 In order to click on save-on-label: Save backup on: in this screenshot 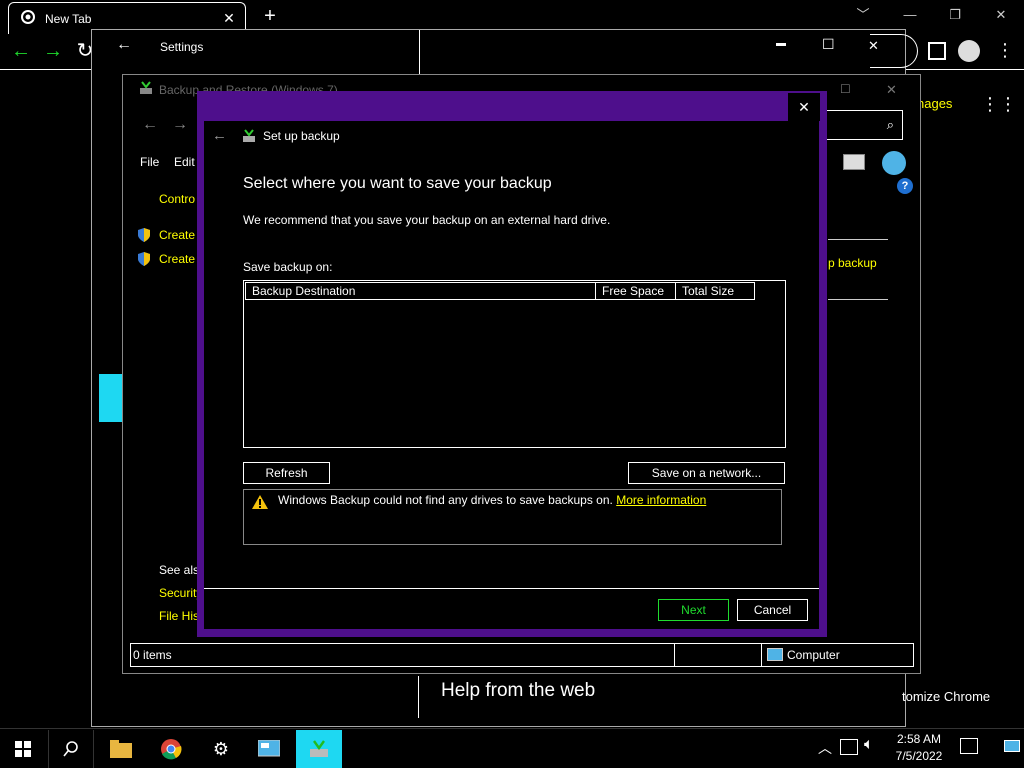, I will do `click(288, 267)`.